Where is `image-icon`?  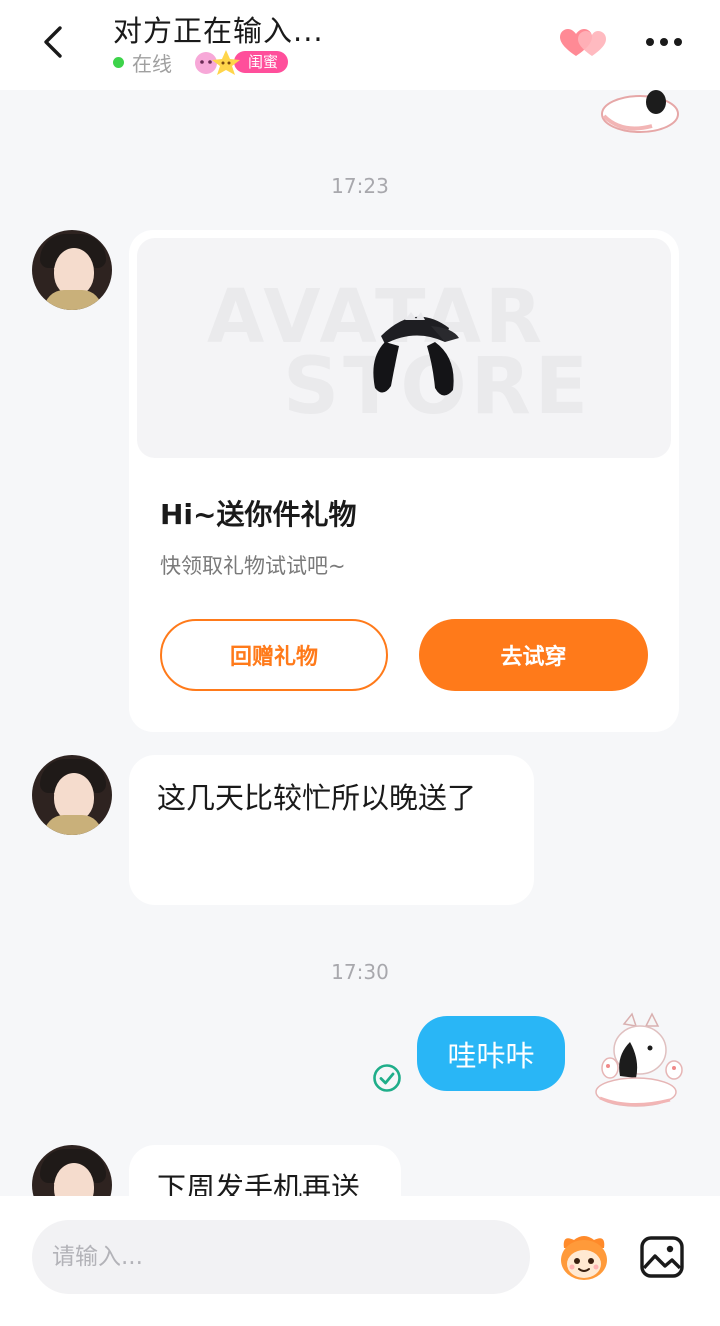 image-icon is located at coordinates (662, 1257).